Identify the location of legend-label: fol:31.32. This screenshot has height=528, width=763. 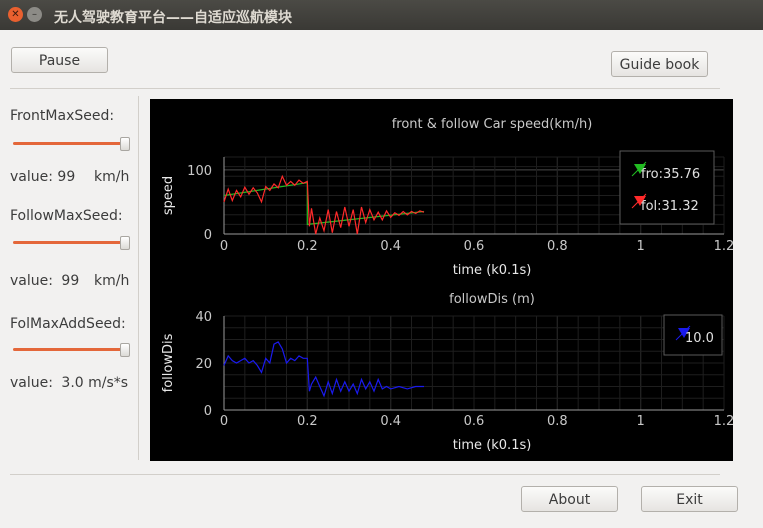
(670, 206).